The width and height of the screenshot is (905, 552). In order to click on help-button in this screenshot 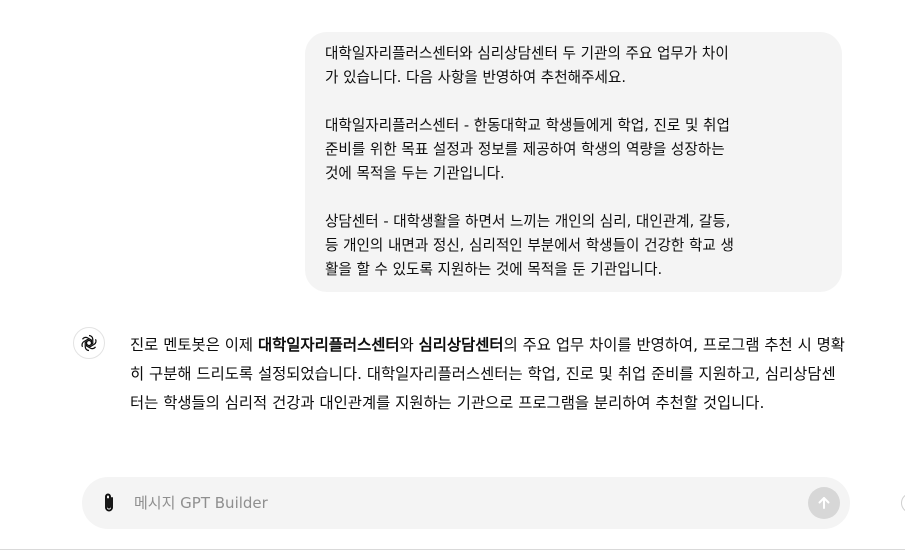, I will do `click(903, 503)`.